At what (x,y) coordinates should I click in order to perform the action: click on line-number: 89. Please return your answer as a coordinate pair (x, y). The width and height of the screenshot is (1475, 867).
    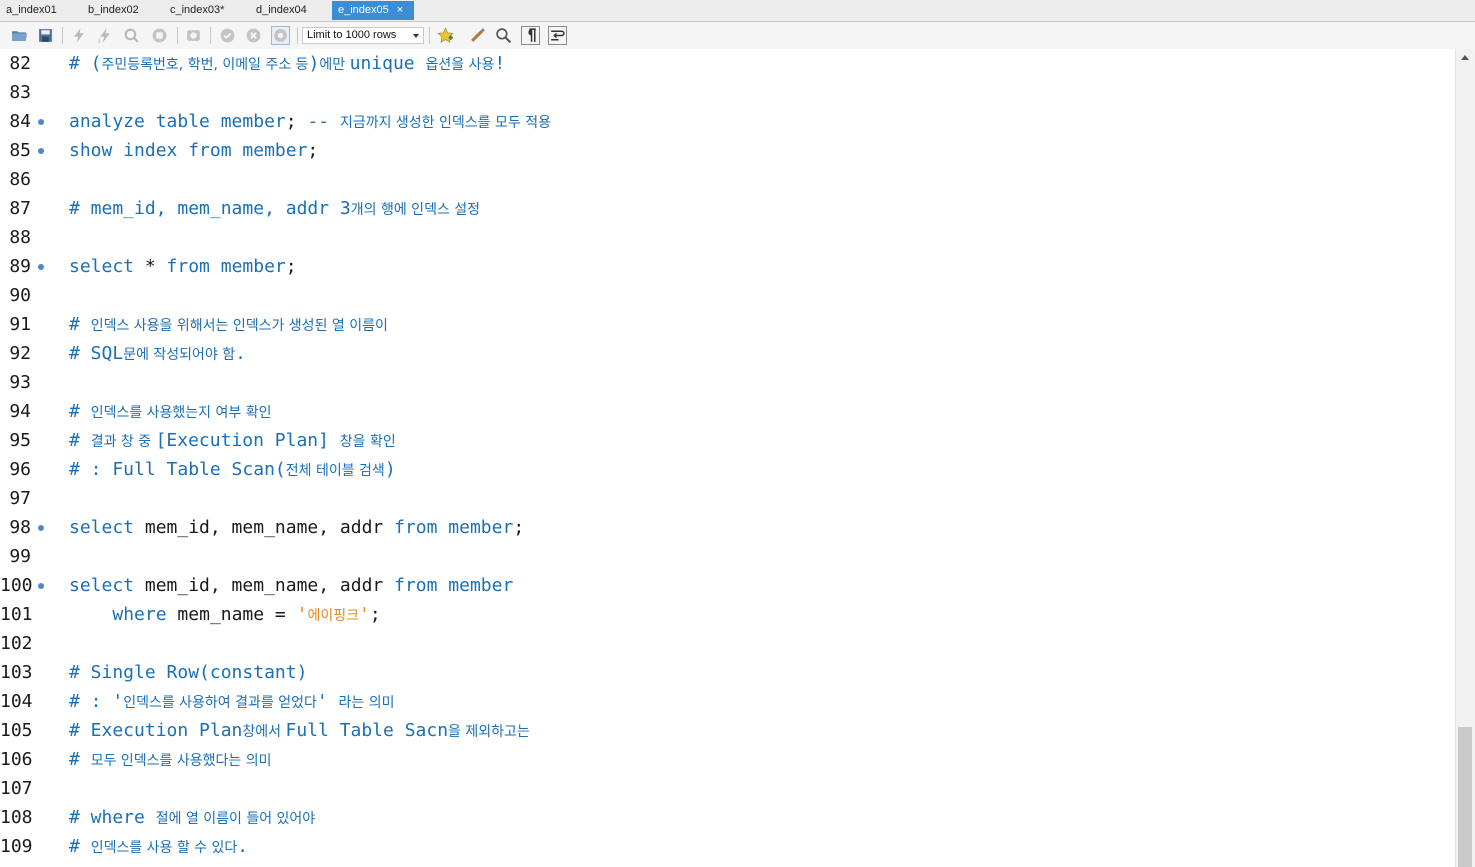
    Looking at the image, I should click on (20, 266).